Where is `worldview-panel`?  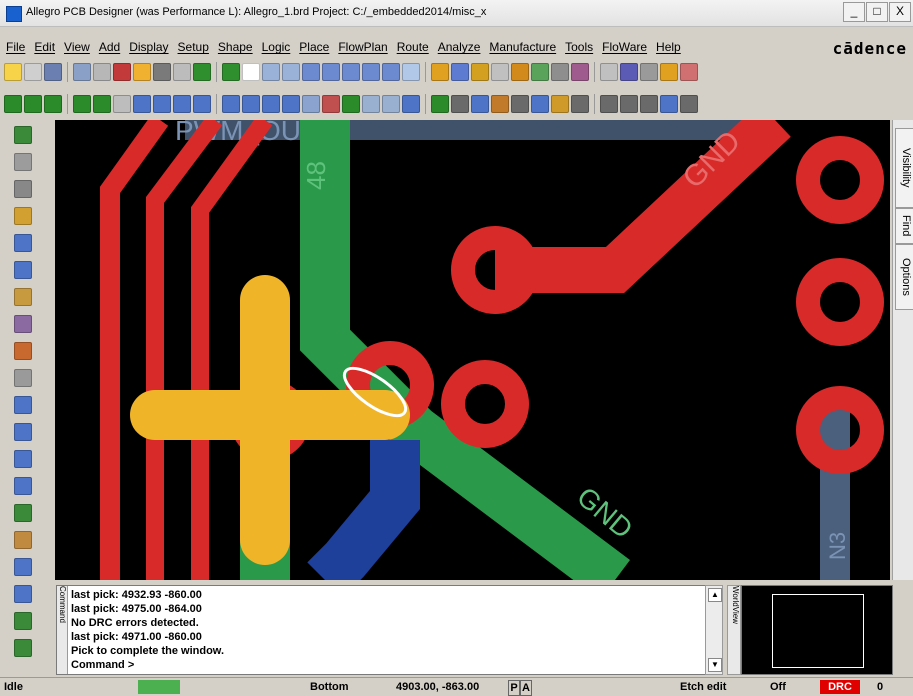
worldview-panel is located at coordinates (817, 630).